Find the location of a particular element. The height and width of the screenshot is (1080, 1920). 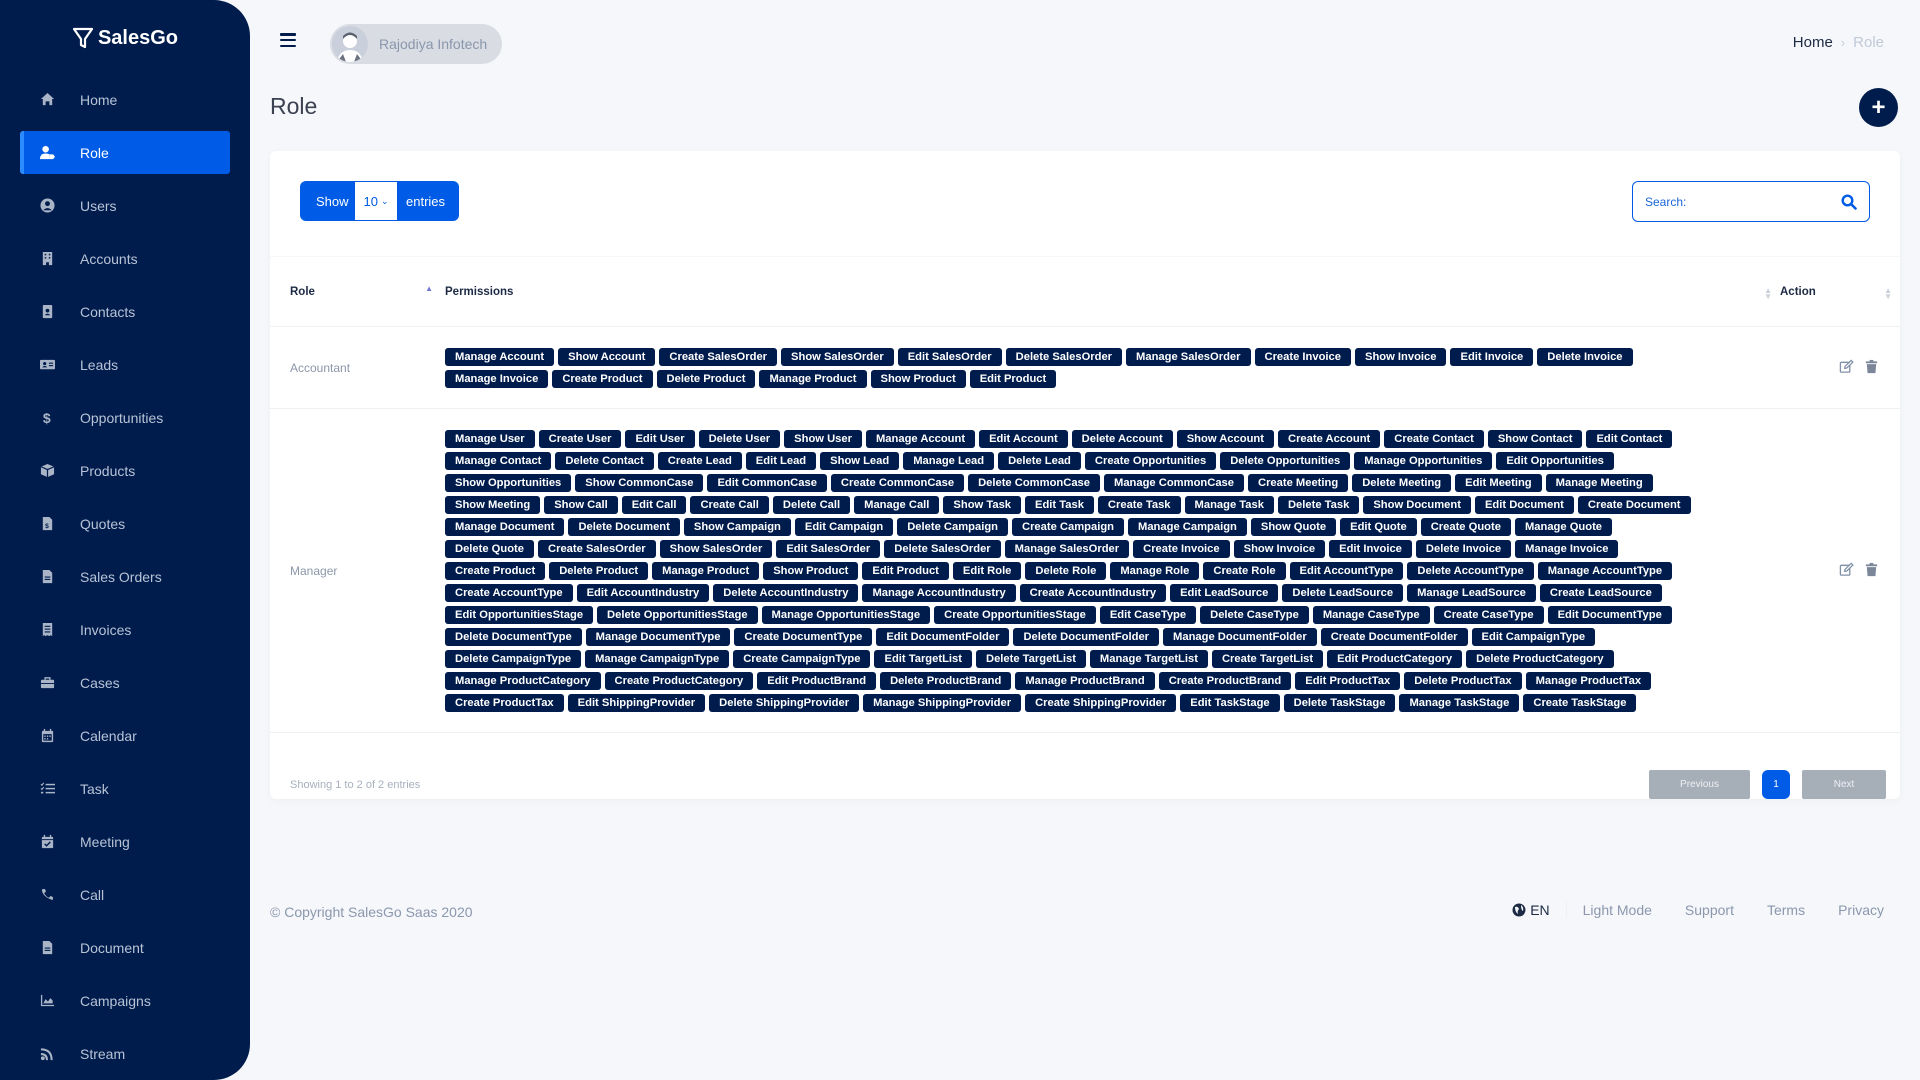

permission-badge: Manage CampaignType is located at coordinates (657, 659).